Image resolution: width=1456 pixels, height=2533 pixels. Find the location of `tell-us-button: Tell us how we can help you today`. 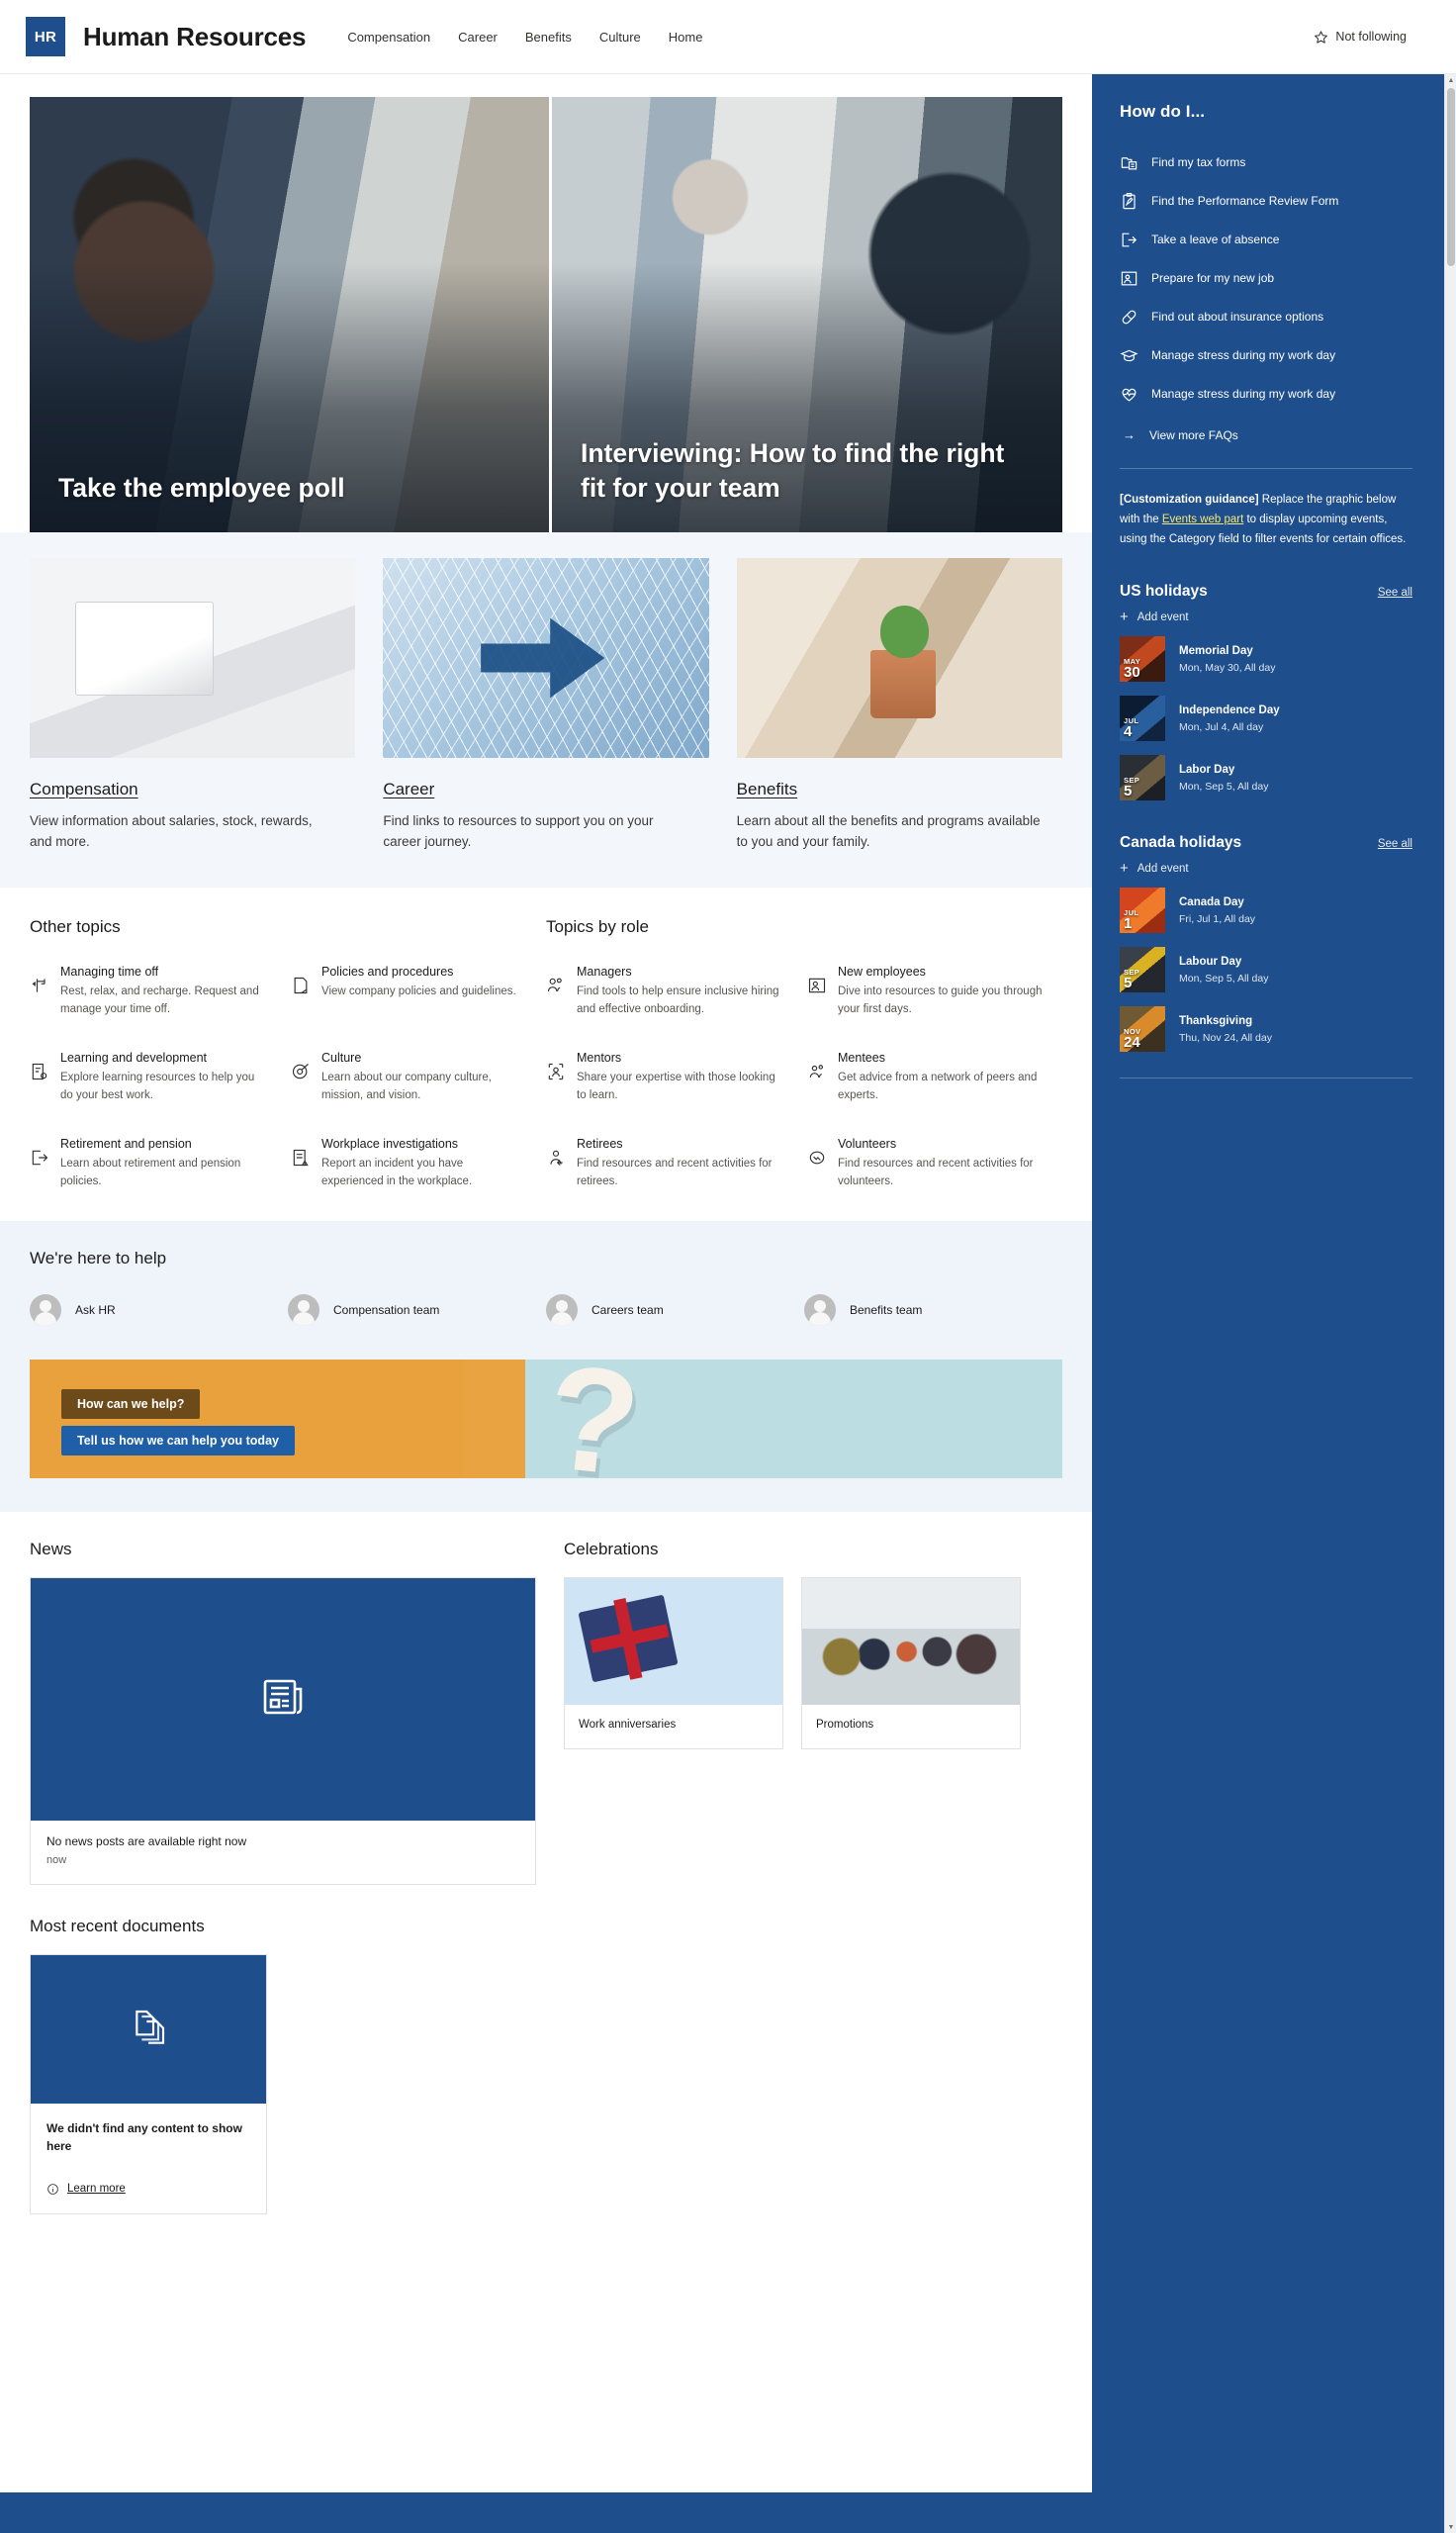

tell-us-button: Tell us how we can help you today is located at coordinates (178, 1440).